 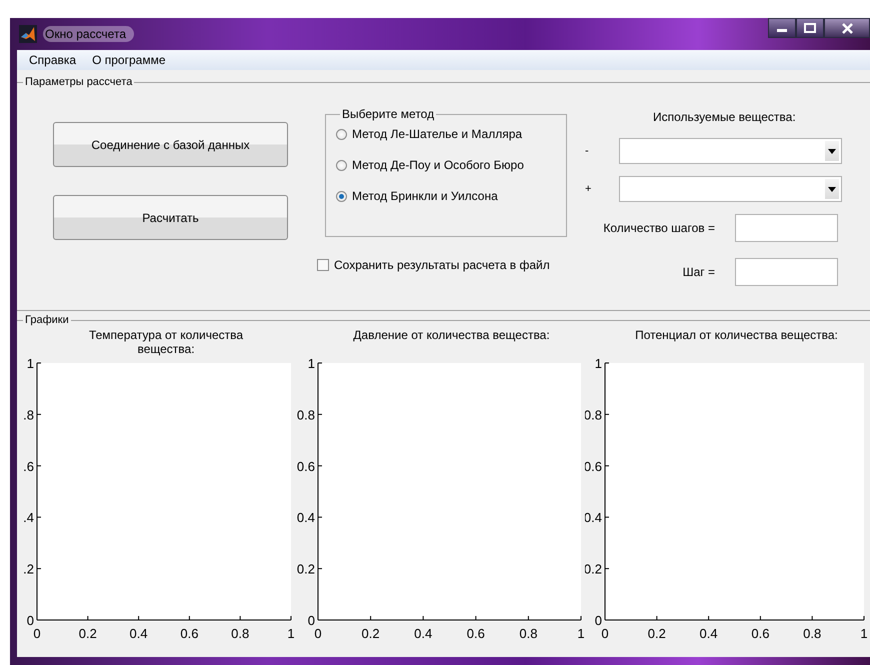 What do you see at coordinates (305, 569) in the screenshot?
I see `y-tick-label: 0.2` at bounding box center [305, 569].